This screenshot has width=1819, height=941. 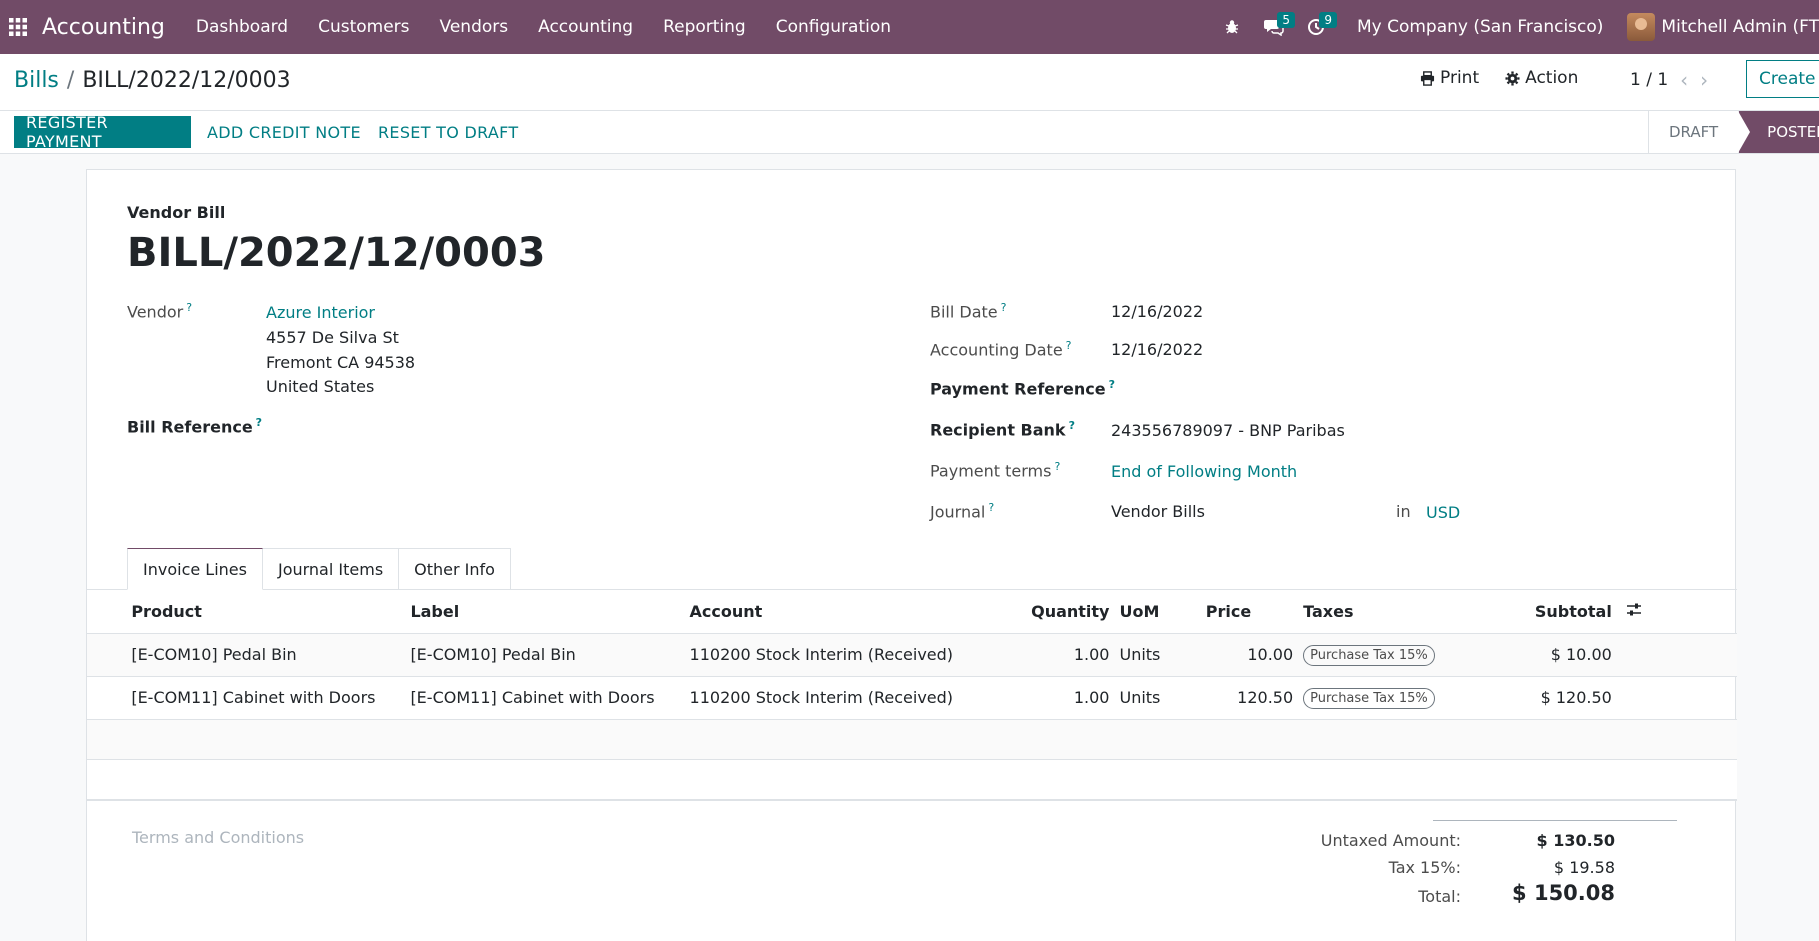 What do you see at coordinates (1573, 655) in the screenshot?
I see `line-subtotal: $ 10.00` at bounding box center [1573, 655].